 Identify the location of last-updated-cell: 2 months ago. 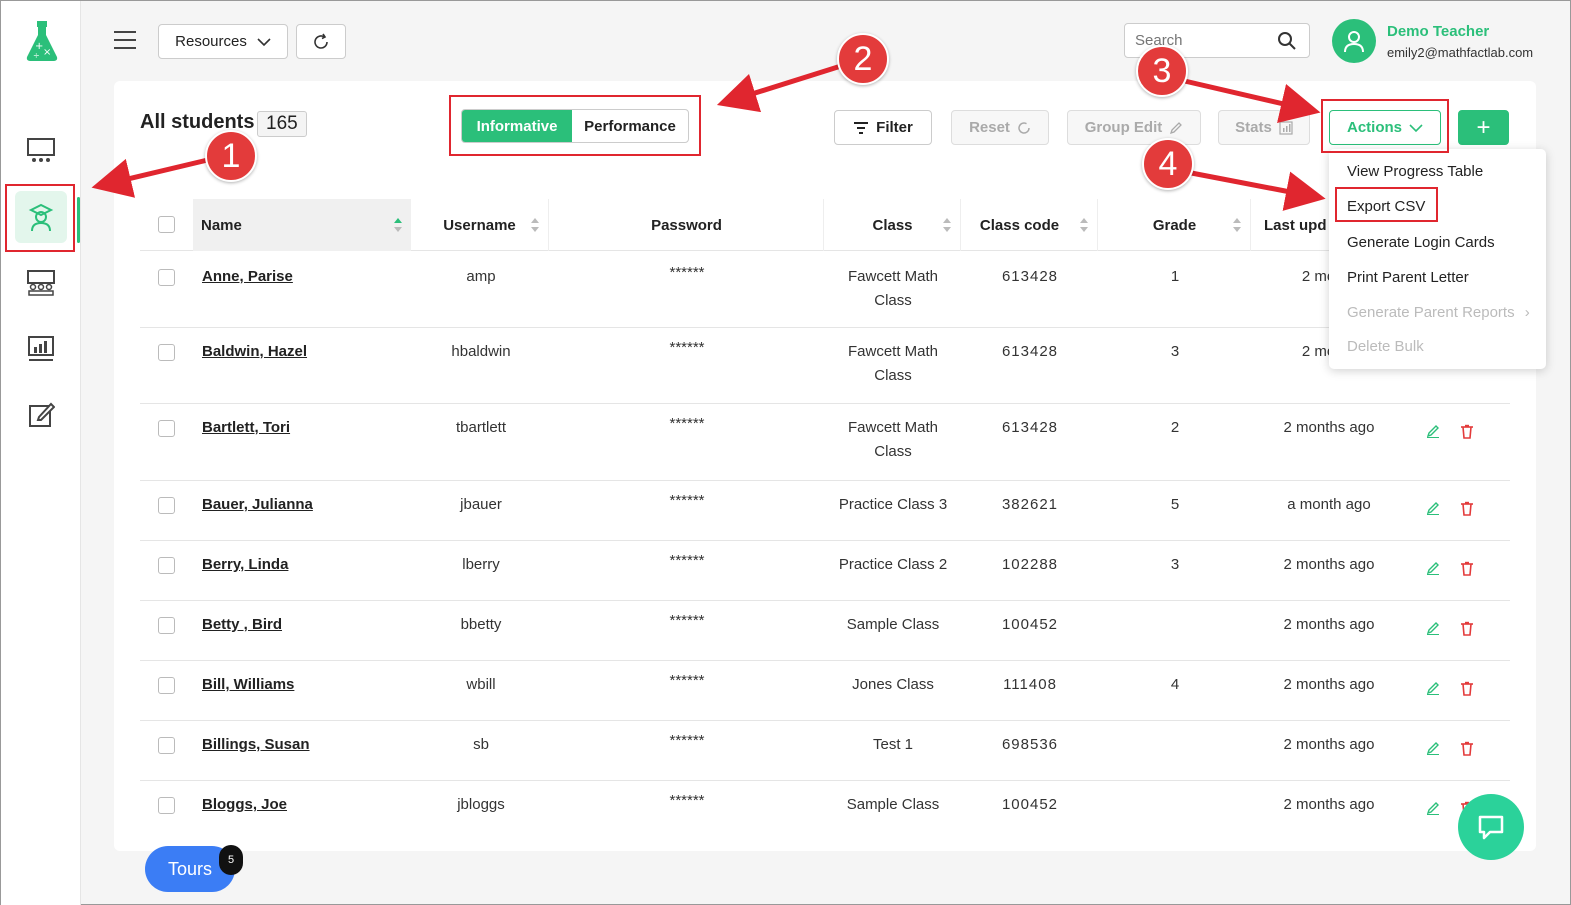
(1329, 744).